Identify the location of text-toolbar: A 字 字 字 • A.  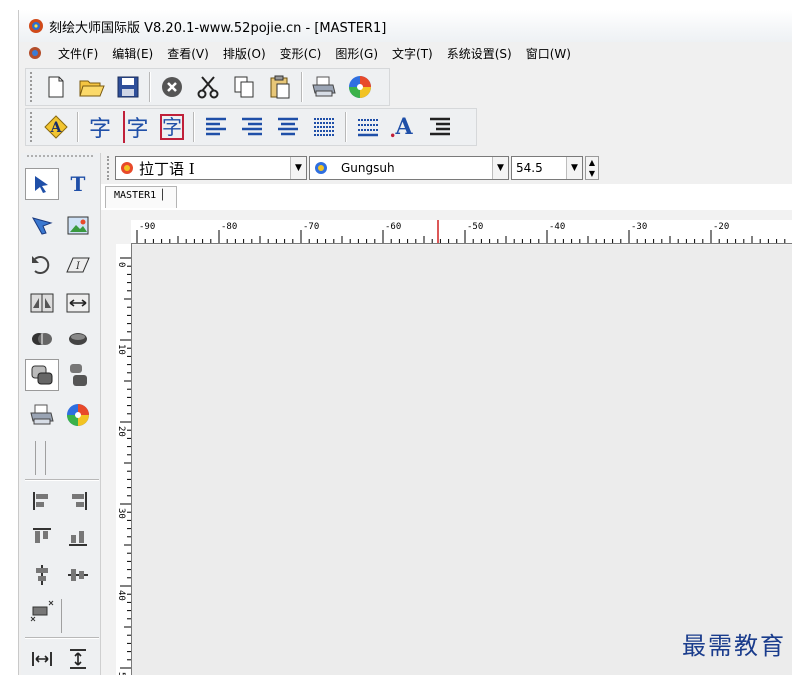
(251, 127).